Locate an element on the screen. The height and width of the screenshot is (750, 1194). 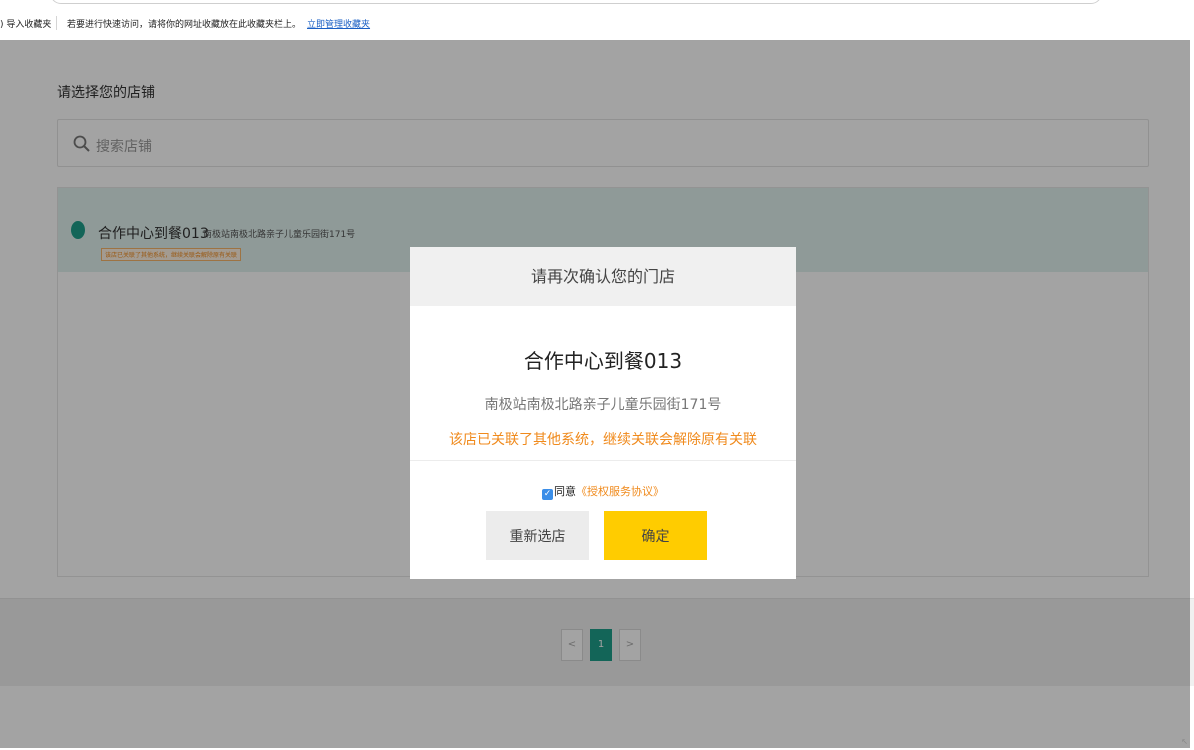
bookmarks-hint-text: 若要进行快速访问，请将你的网址收藏放在此收藏夹栏上。 is located at coordinates (184, 25).